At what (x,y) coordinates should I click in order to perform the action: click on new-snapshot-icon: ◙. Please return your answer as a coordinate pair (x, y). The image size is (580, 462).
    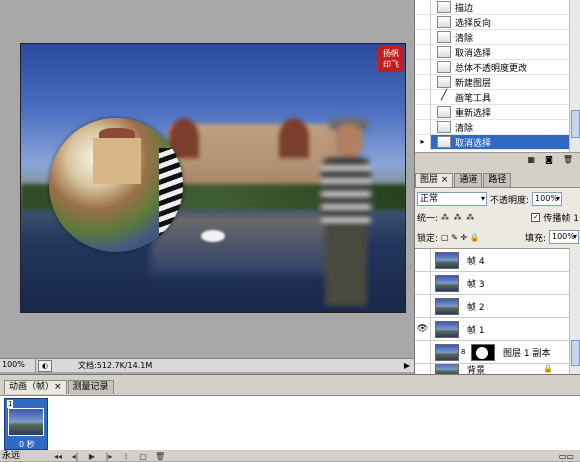
    Looking at the image, I should click on (549, 159).